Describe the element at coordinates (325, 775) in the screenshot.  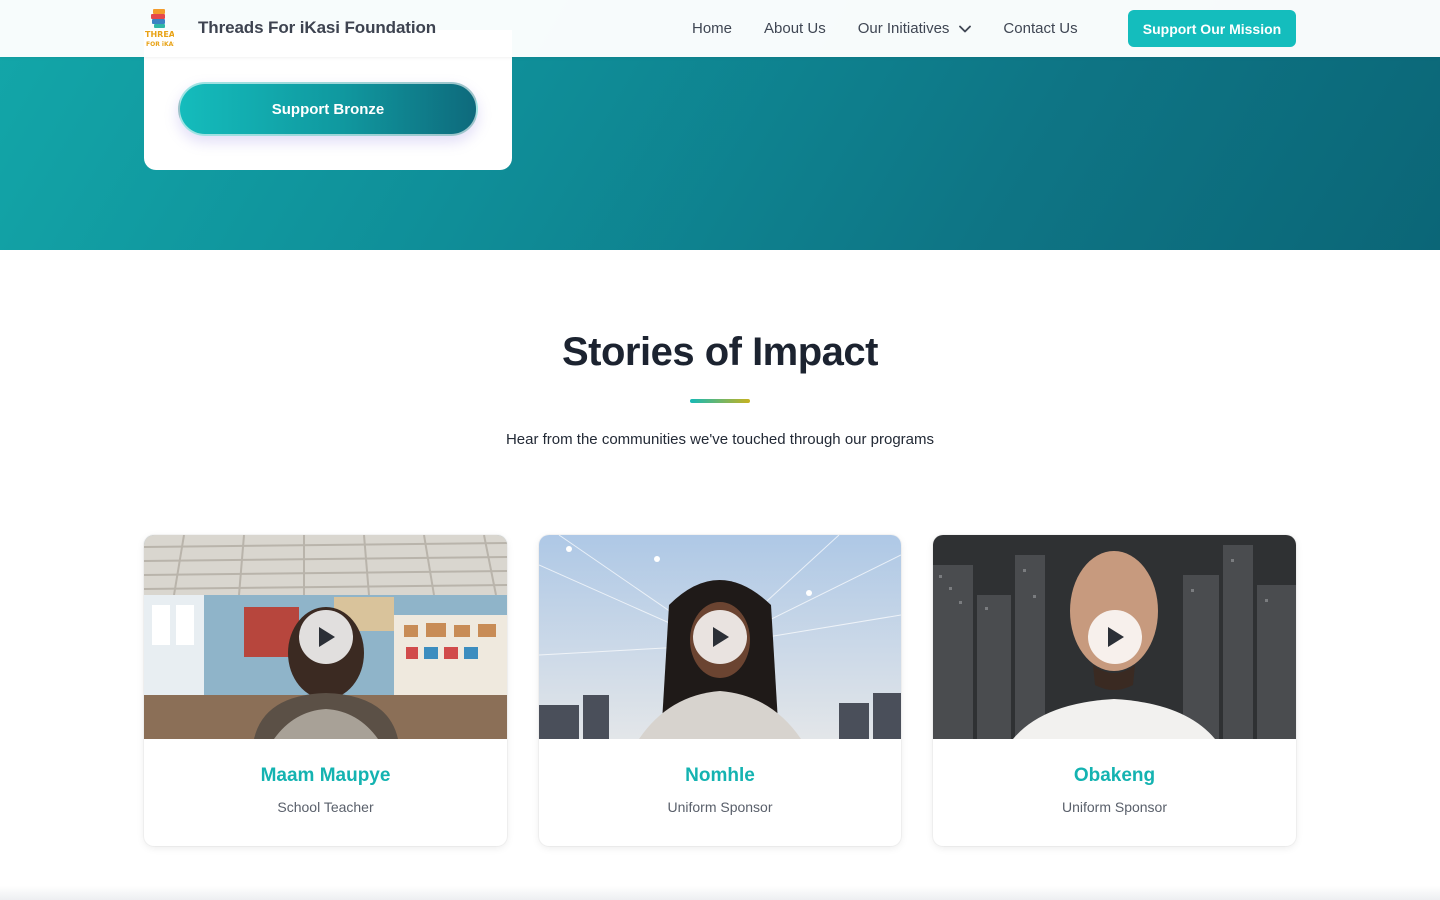
I see `person-name: Maam Maupye` at that location.